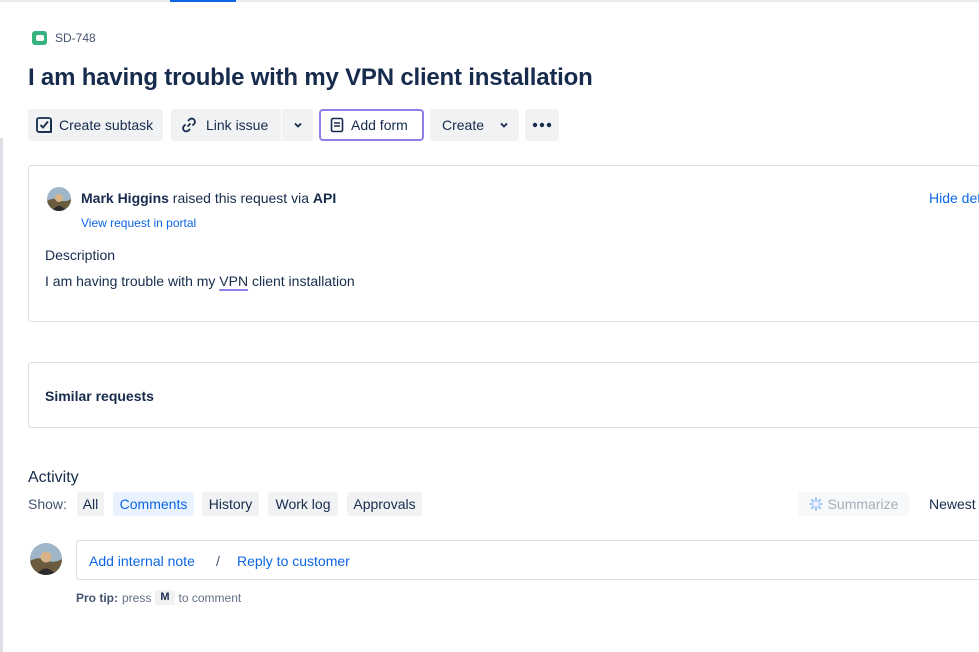 The image size is (979, 652). I want to click on description-after: client installation, so click(301, 281).